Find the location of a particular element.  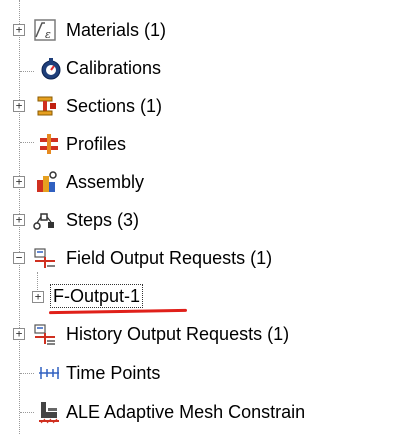

assembly-icon is located at coordinates (46, 182).